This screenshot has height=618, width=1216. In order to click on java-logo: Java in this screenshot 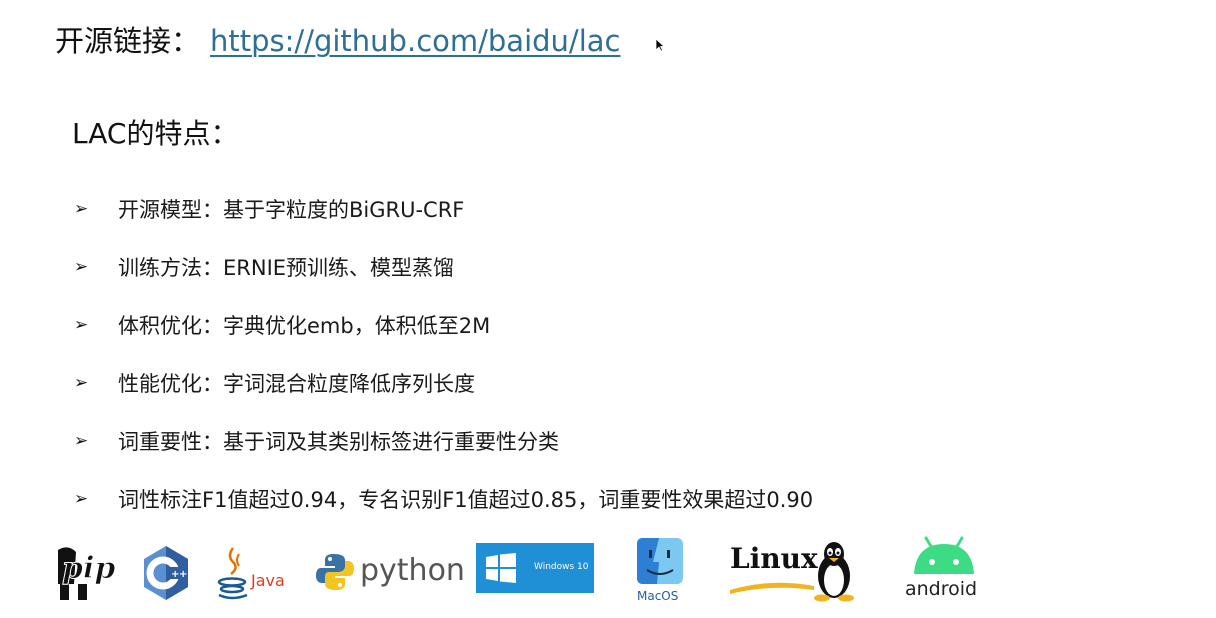, I will do `click(255, 573)`.